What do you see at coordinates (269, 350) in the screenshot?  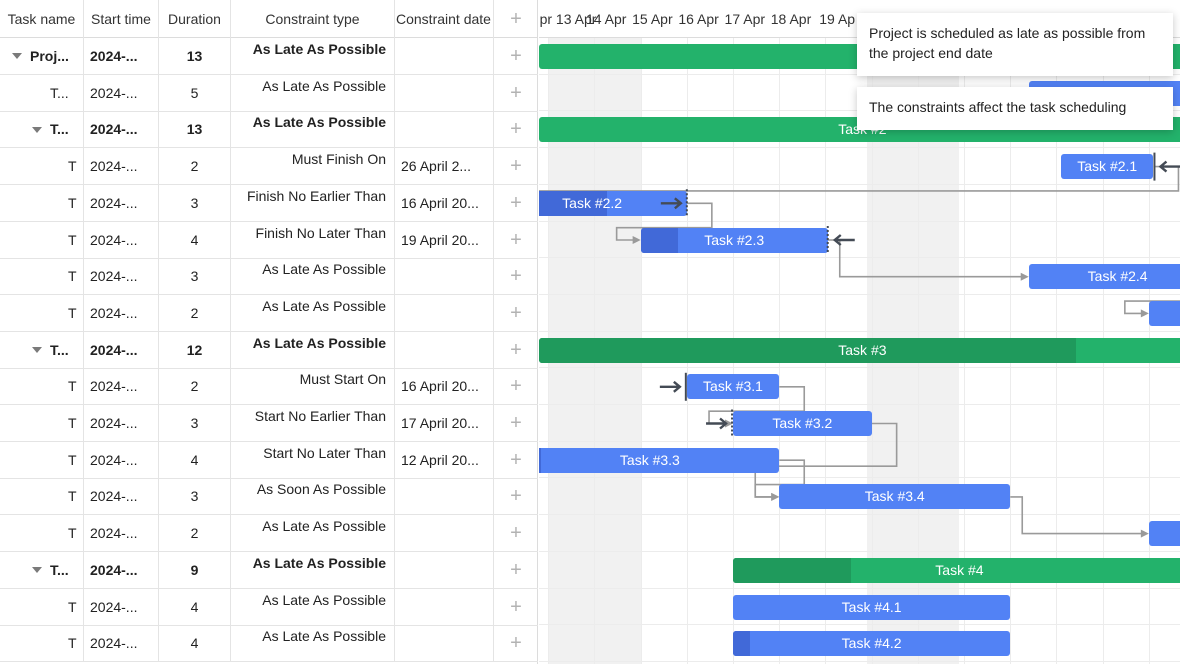 I see `table-row: T... 2024-... 12 As Late As Possible +` at bounding box center [269, 350].